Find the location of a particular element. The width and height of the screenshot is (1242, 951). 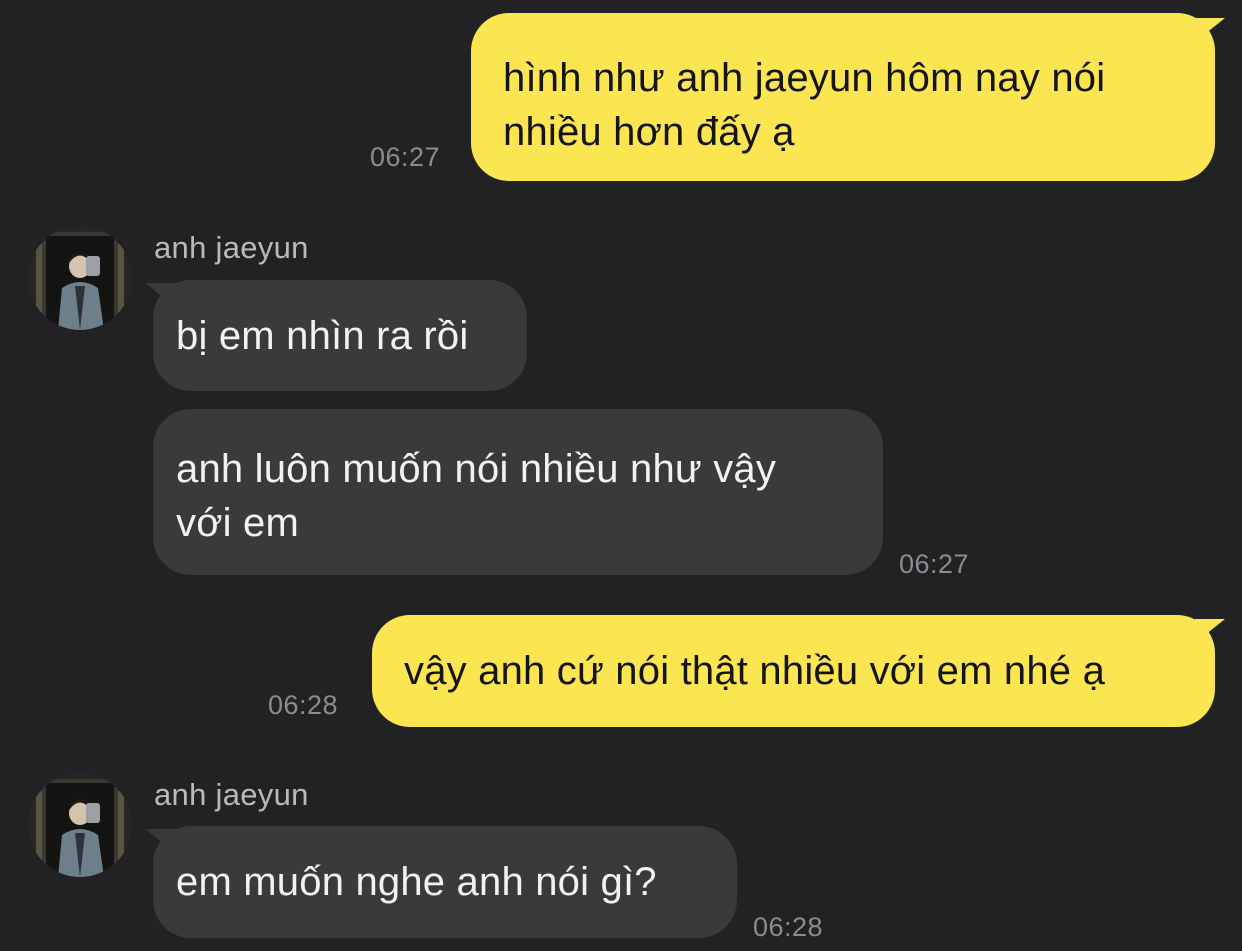

message-text-line: em muốn nghe anh nói gì? is located at coordinates (416, 882).